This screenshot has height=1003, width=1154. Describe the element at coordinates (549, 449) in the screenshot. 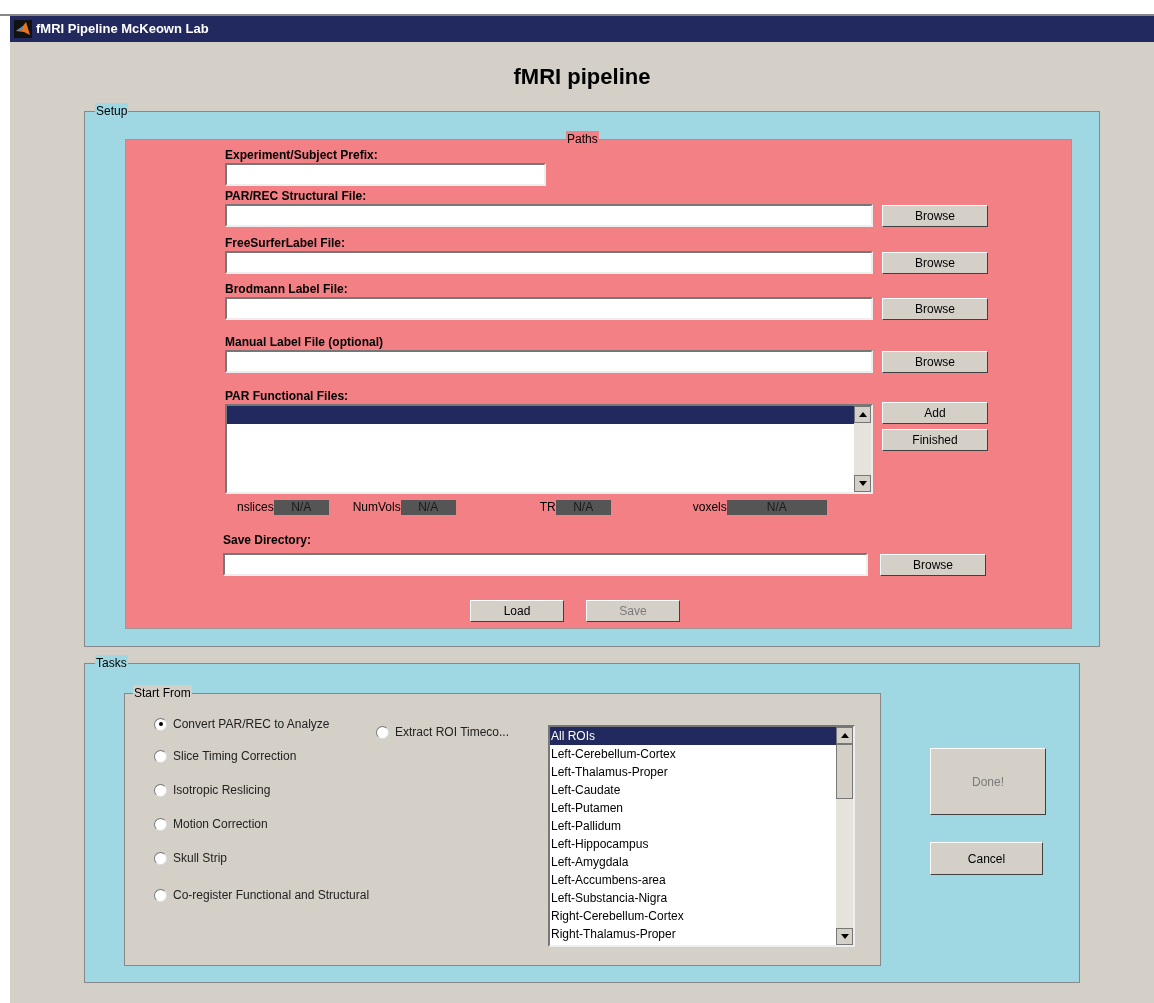

I see `file-list` at that location.